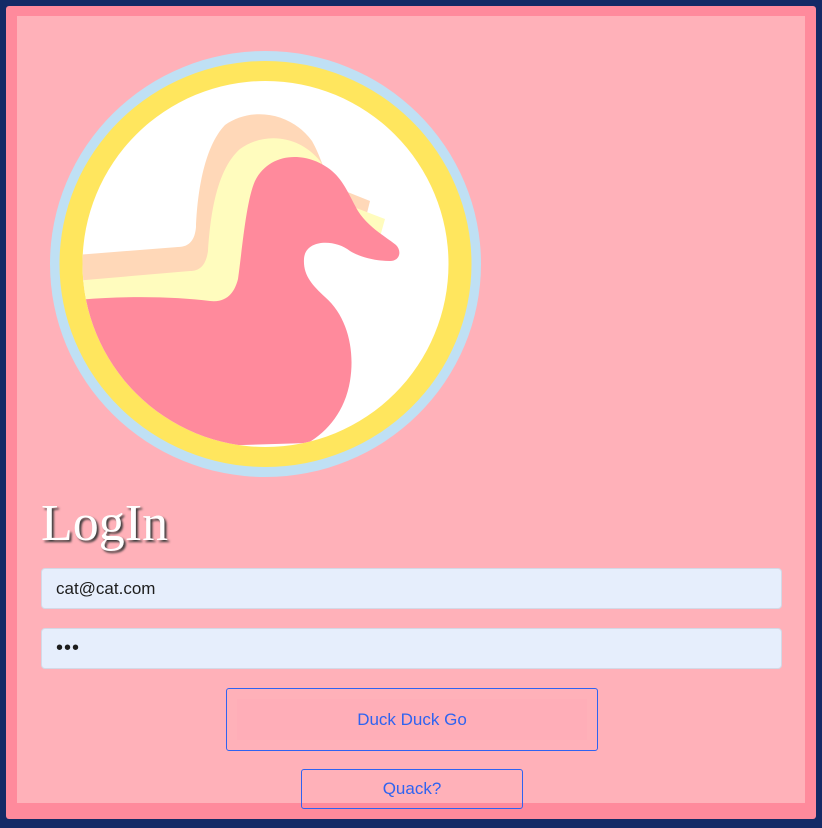 This screenshot has width=822, height=828. Describe the element at coordinates (411, 648) in the screenshot. I see `password-field` at that location.